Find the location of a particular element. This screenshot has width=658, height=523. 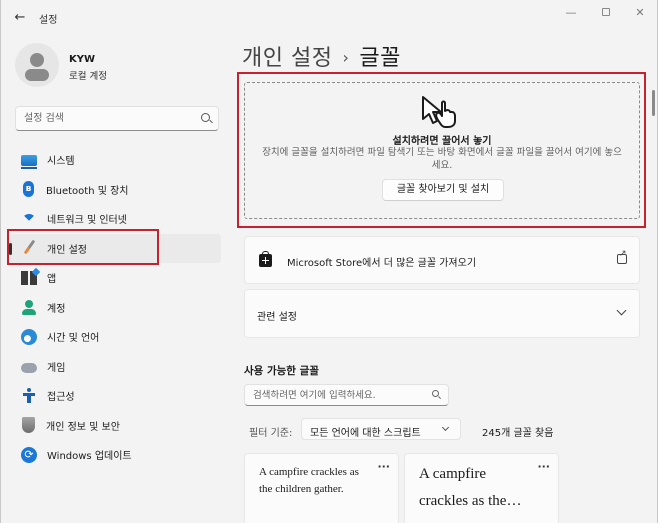

available-fonts-heading: 사용 가능한 글꼴 is located at coordinates (281, 371).